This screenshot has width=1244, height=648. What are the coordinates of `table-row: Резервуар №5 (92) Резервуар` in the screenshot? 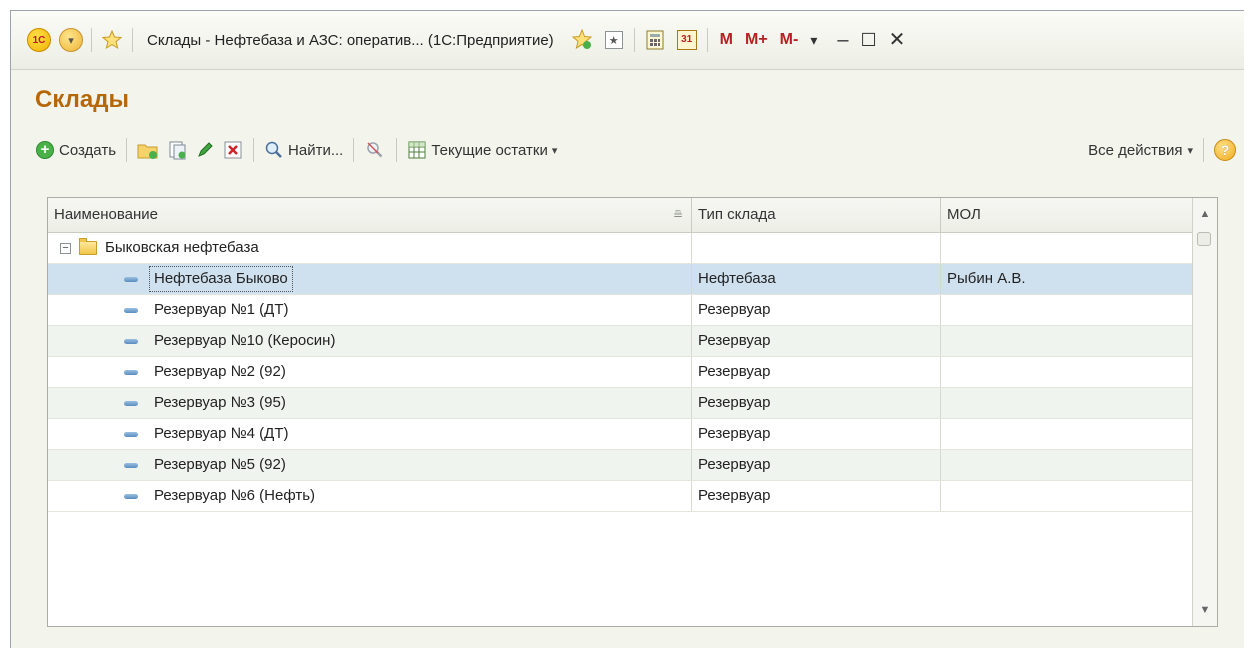 It's located at (621, 465).